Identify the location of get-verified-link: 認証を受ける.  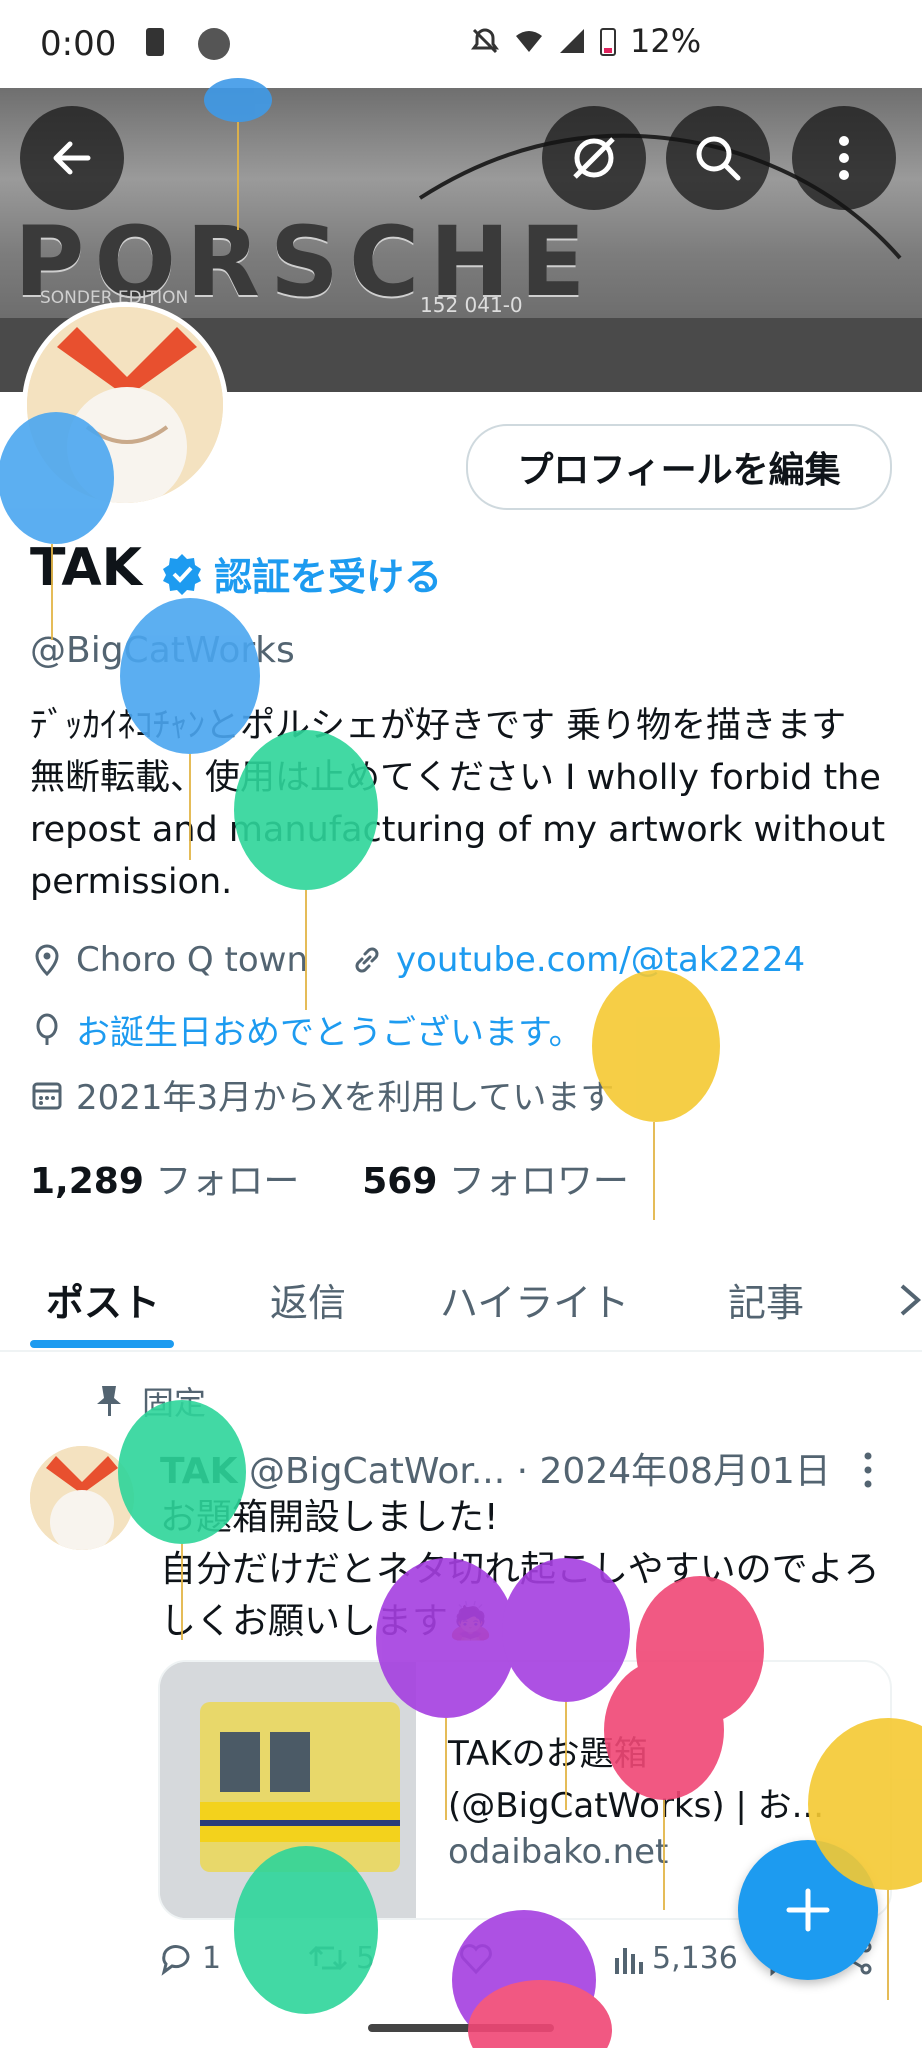
(301, 573).